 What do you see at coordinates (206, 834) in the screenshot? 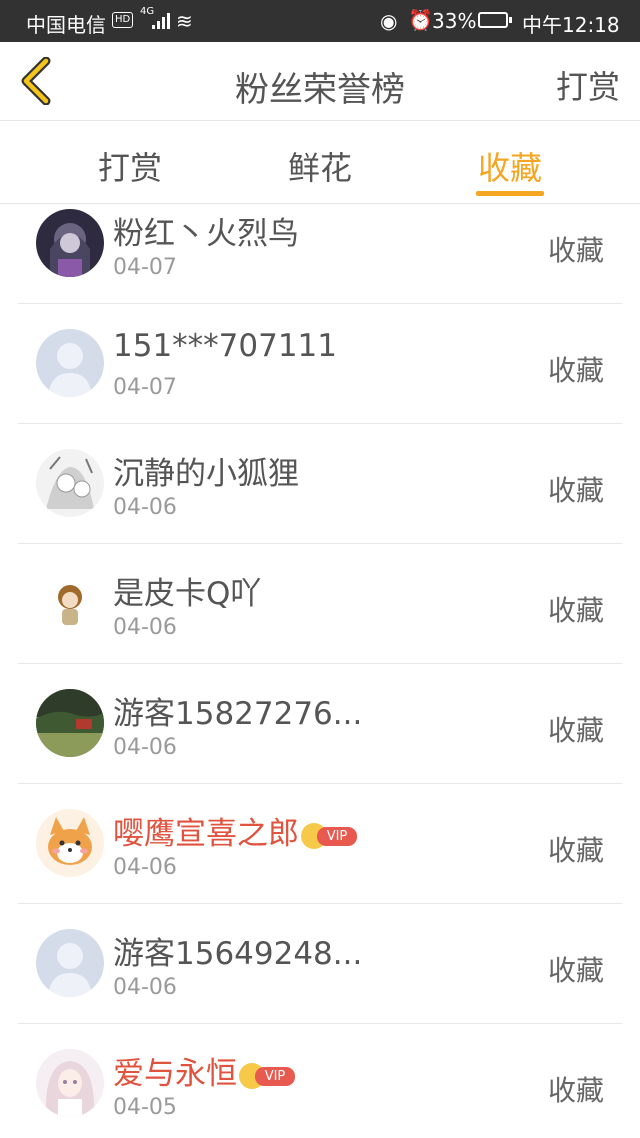
I see `fan-name: 嘤鹰宣喜之郎` at bounding box center [206, 834].